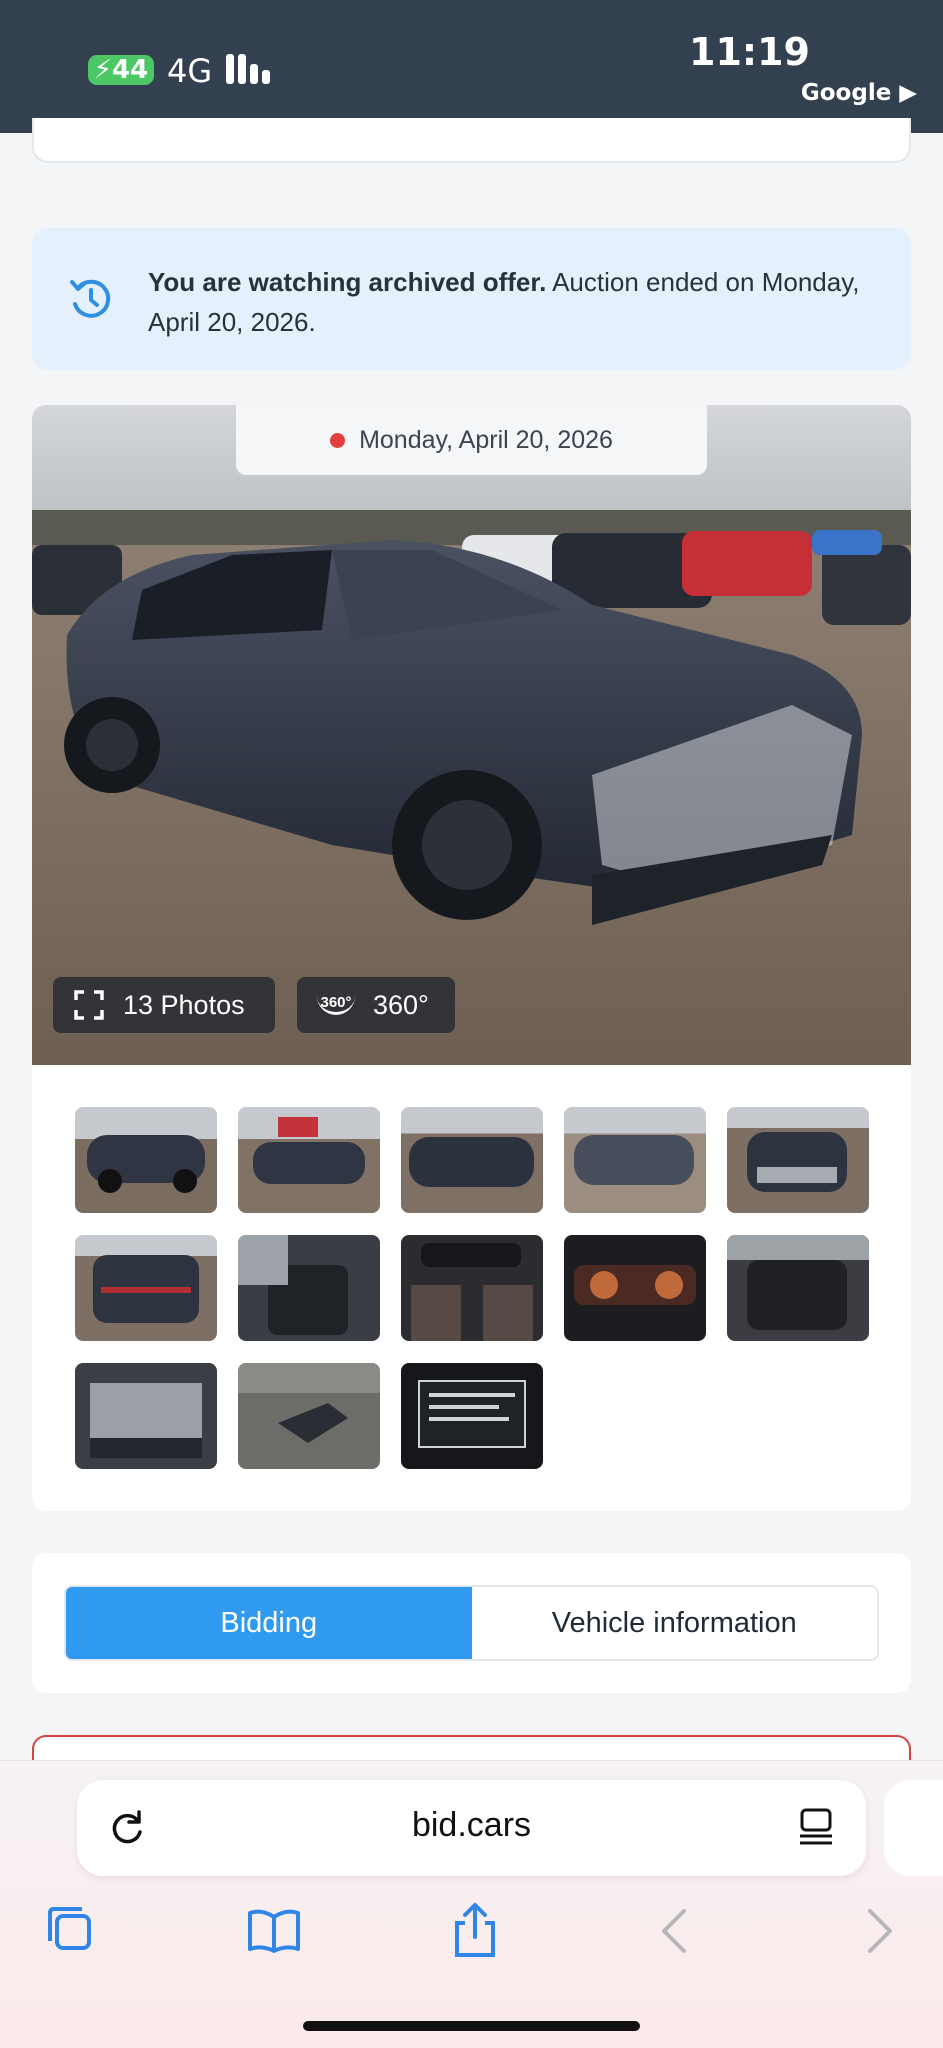 The width and height of the screenshot is (943, 2048). I want to click on network-type: 4G, so click(190, 71).